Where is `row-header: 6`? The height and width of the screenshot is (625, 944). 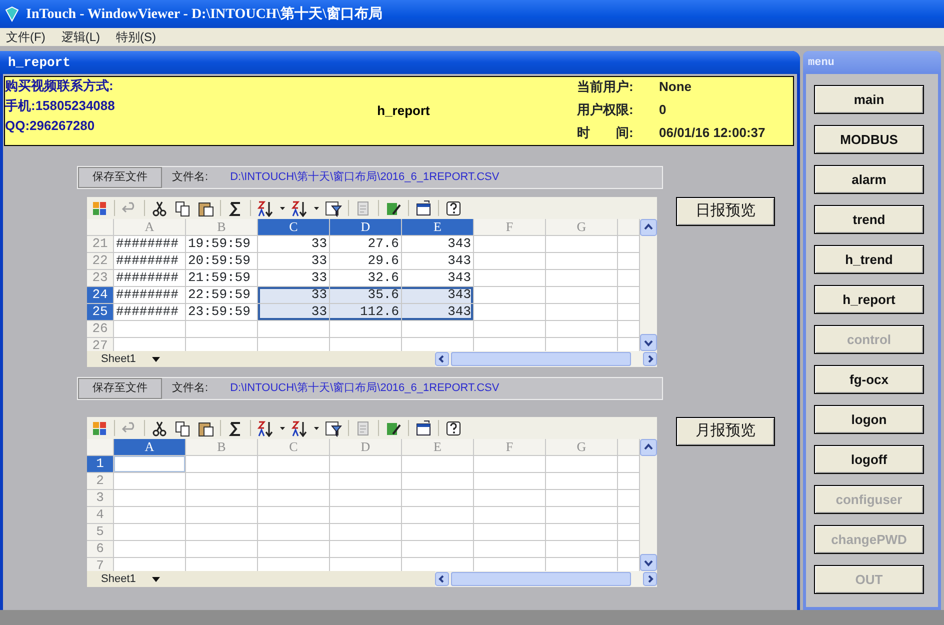 row-header: 6 is located at coordinates (100, 549).